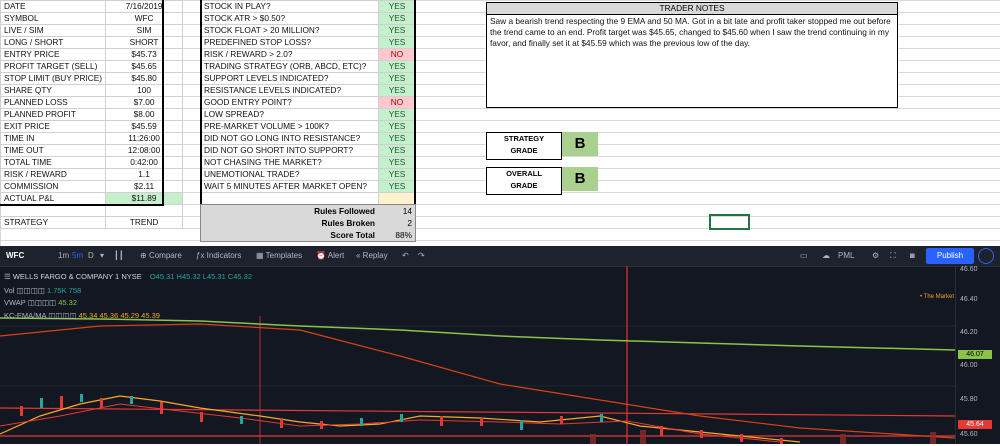 This screenshot has width=1000, height=446. What do you see at coordinates (64, 290) in the screenshot?
I see `vol-values: 1.75K 758` at bounding box center [64, 290].